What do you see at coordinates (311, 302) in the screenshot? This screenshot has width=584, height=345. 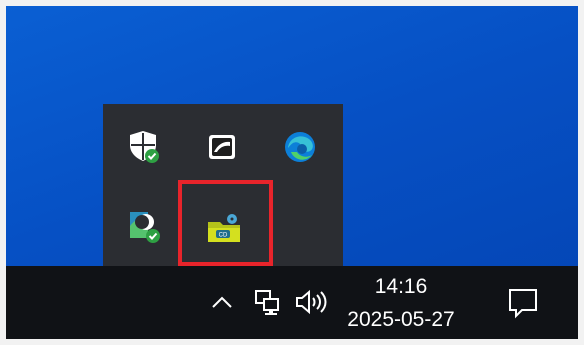 I see `volume-icon` at bounding box center [311, 302].